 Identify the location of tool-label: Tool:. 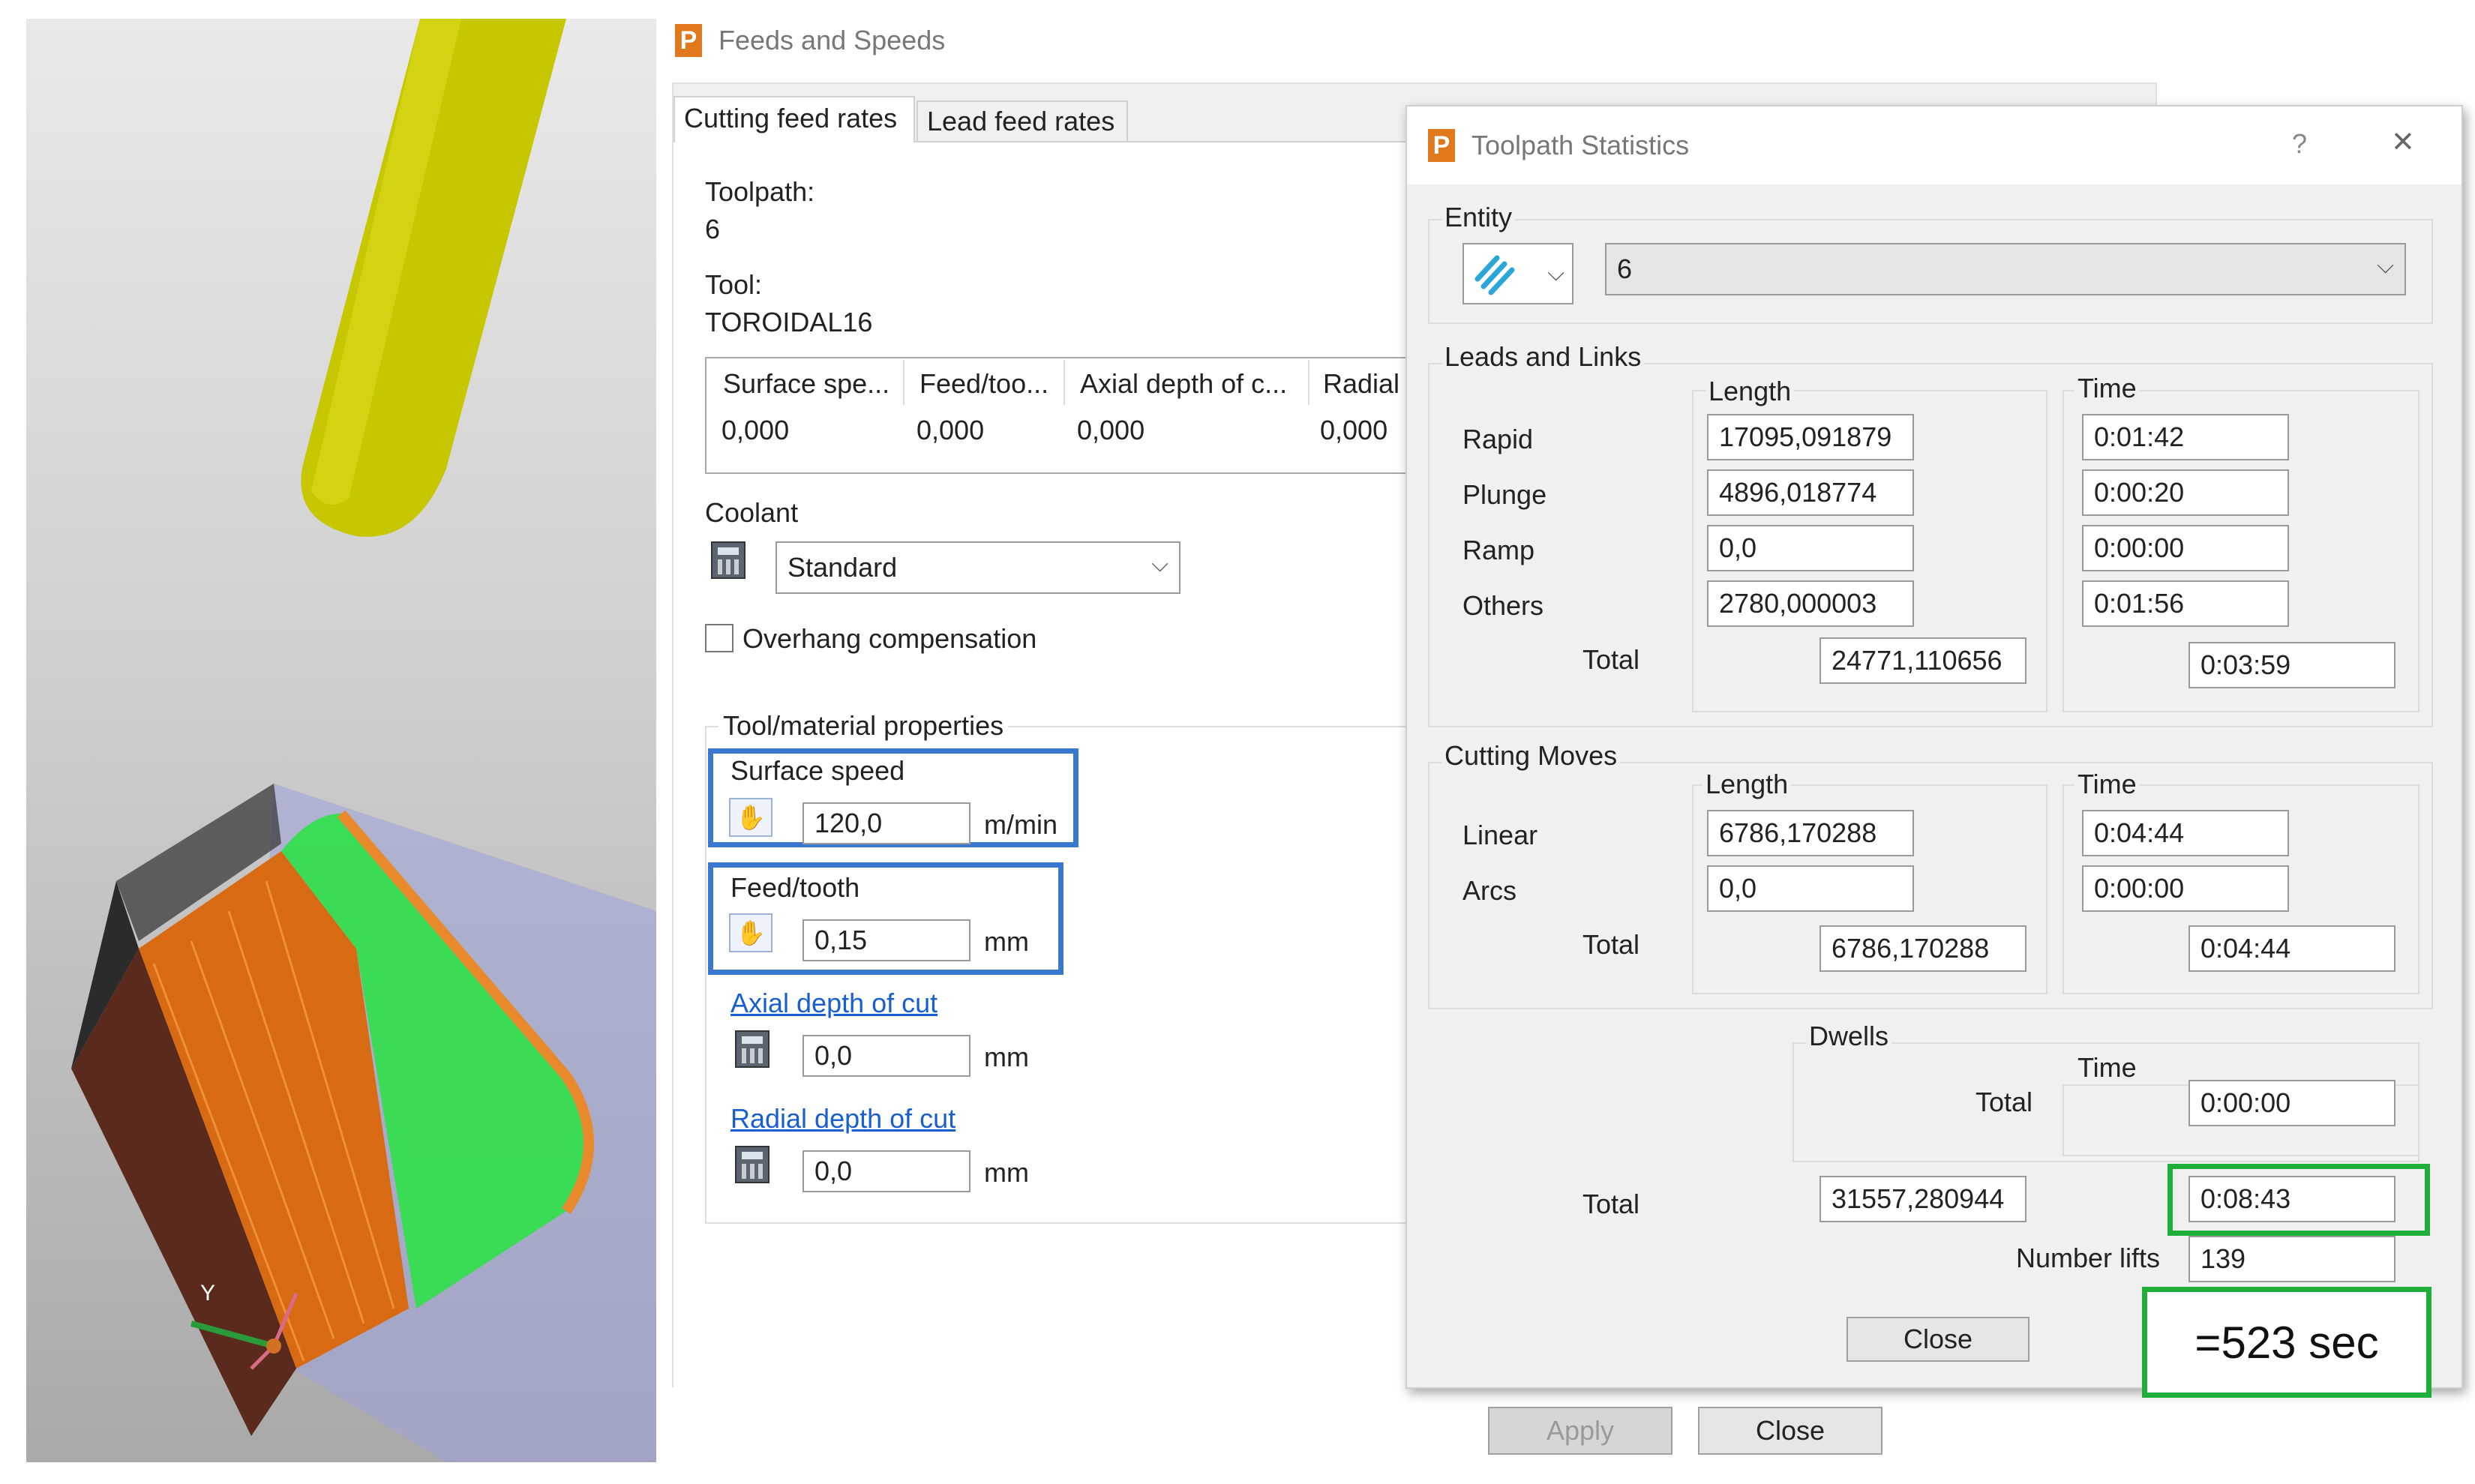
(734, 284).